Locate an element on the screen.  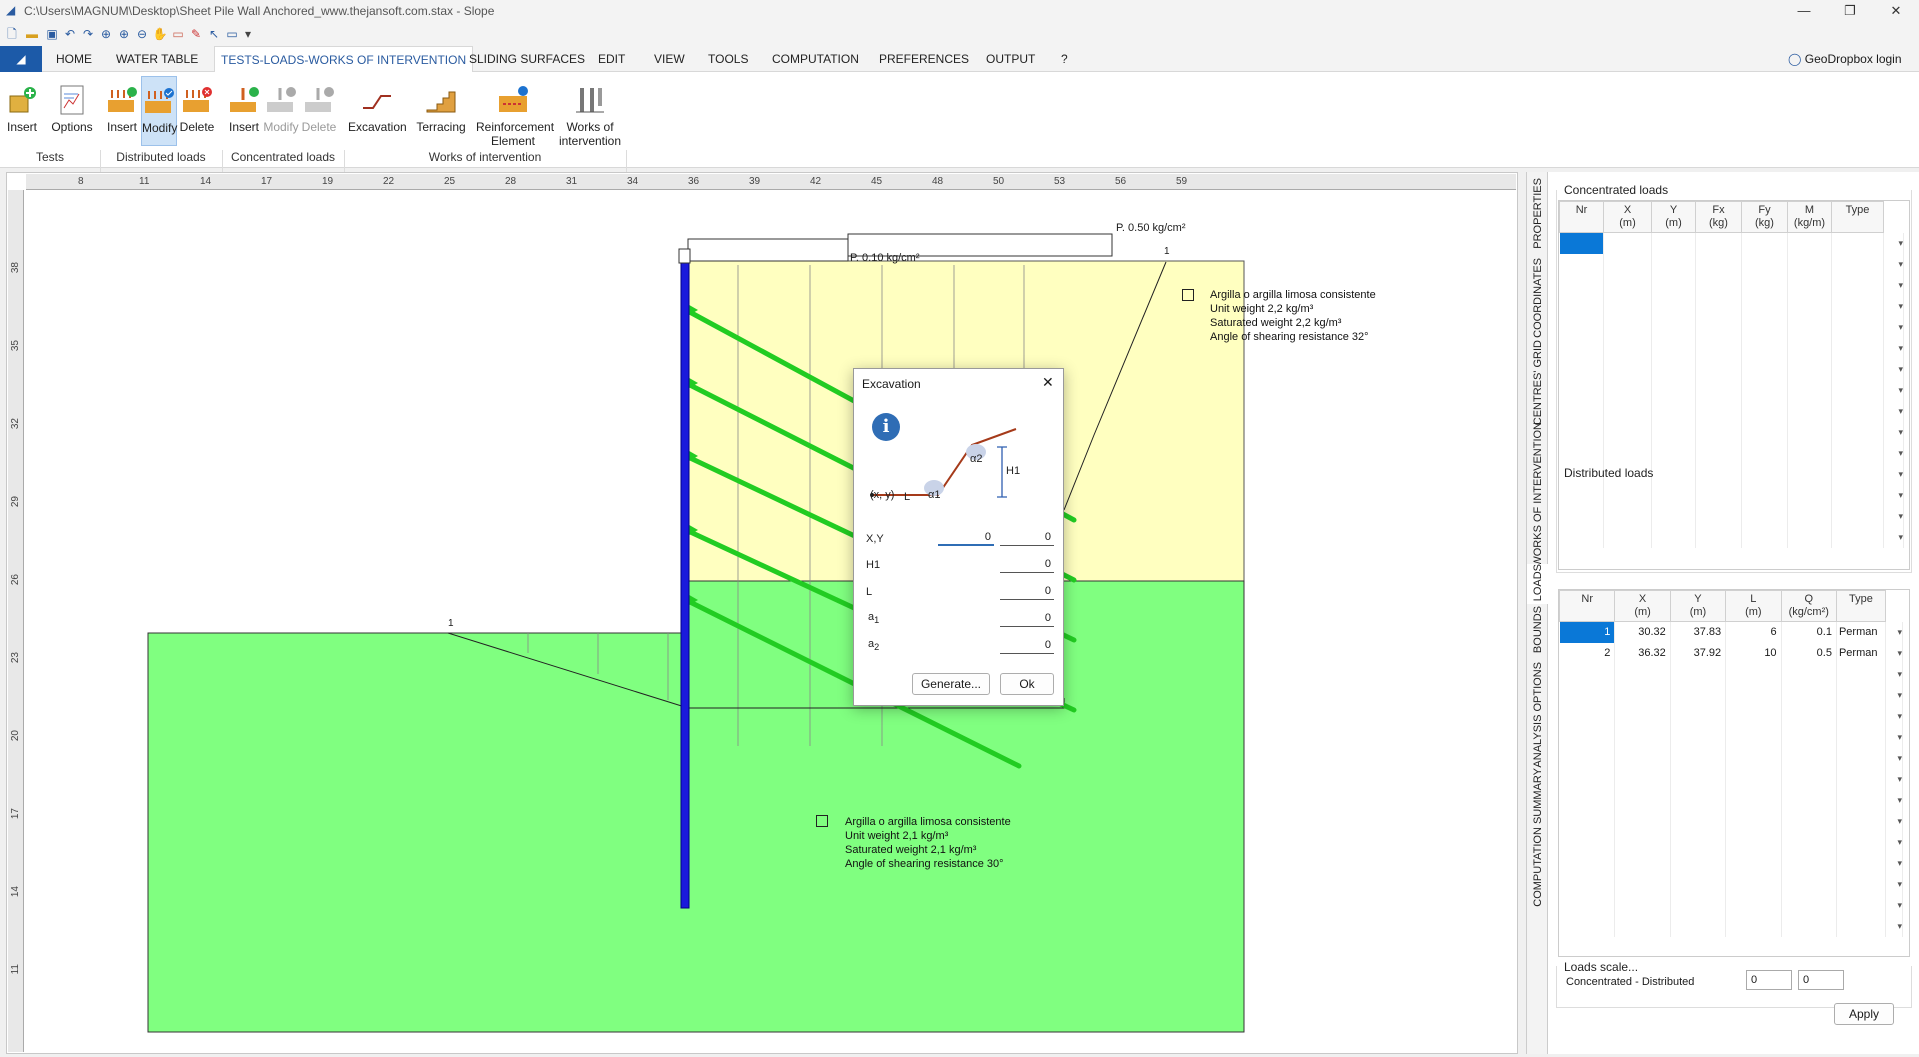
side-tab-properties: PROPERTIES is located at coordinates (1538, 217).